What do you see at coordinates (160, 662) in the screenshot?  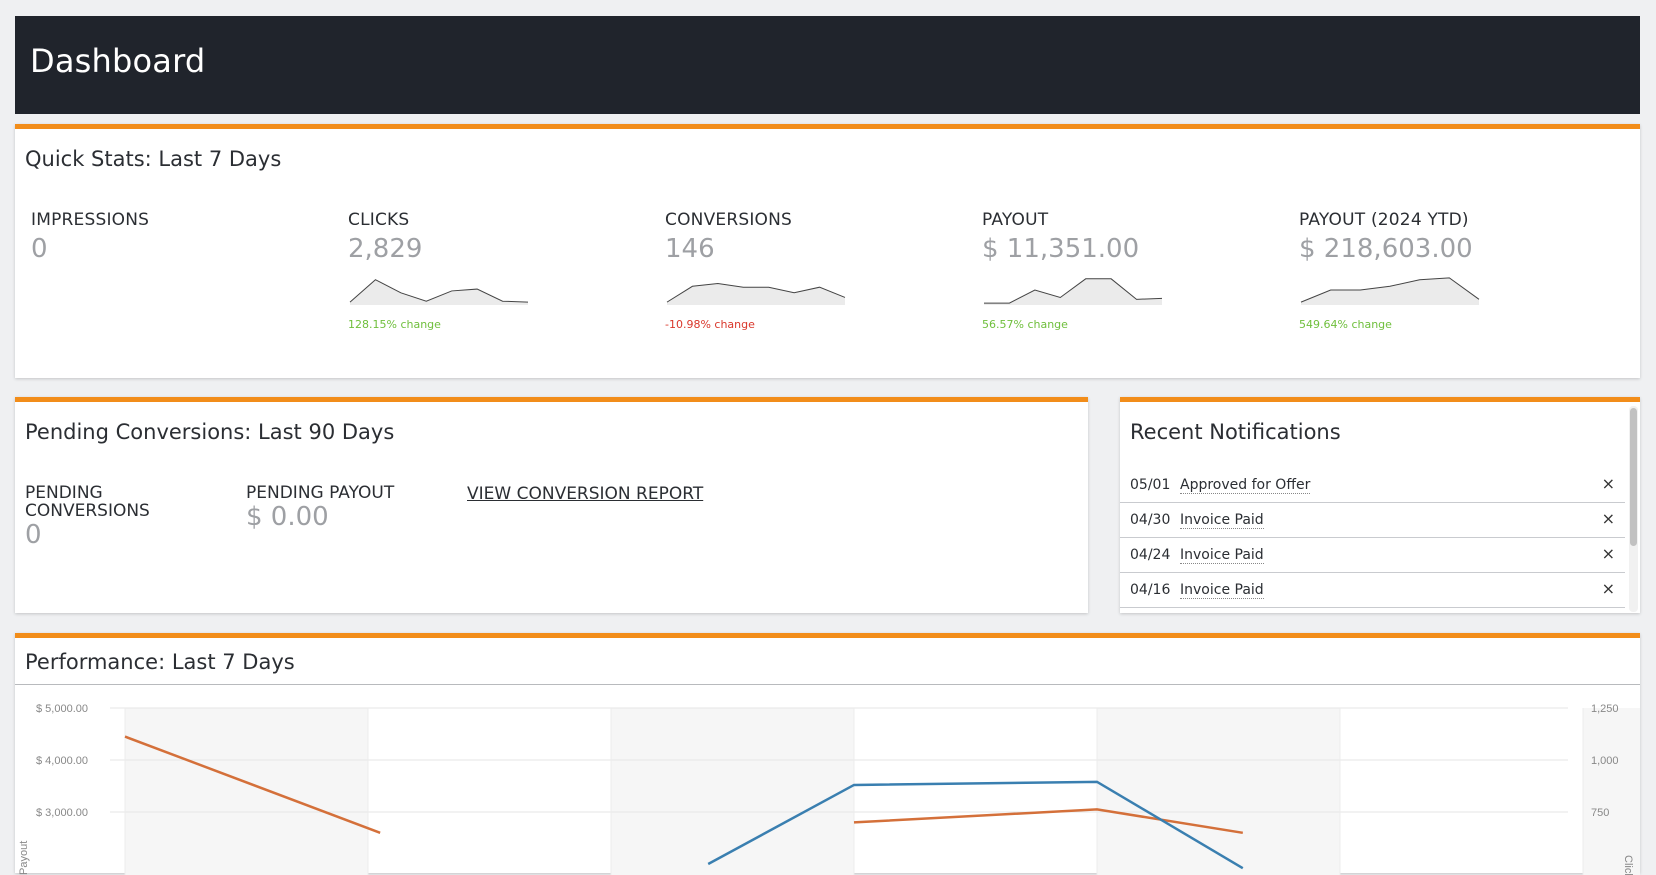 I see `performance-title: Performance: Last 7 Days` at bounding box center [160, 662].